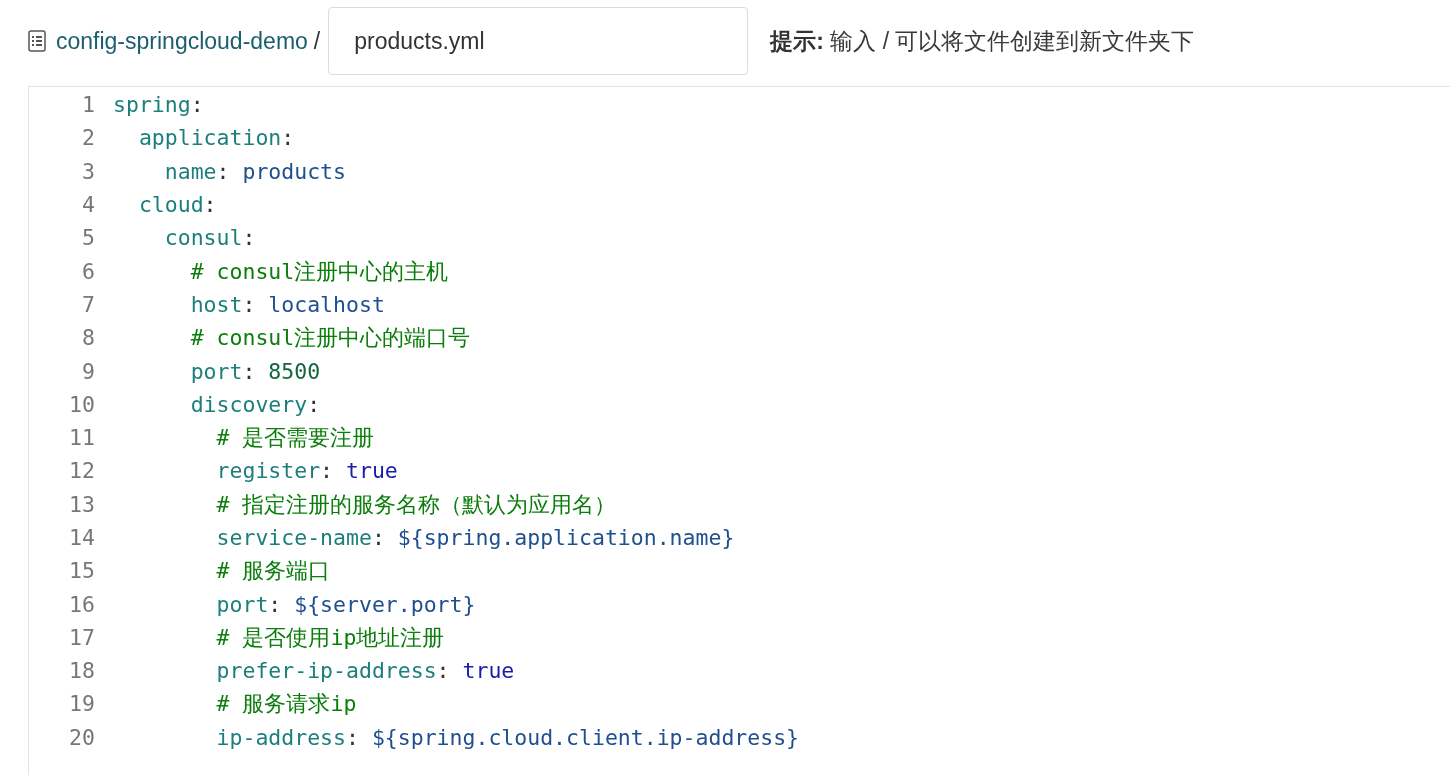 Image resolution: width=1450 pixels, height=775 pixels. Describe the element at coordinates (182, 41) in the screenshot. I see `repo-link: config-springcloud-demo` at that location.